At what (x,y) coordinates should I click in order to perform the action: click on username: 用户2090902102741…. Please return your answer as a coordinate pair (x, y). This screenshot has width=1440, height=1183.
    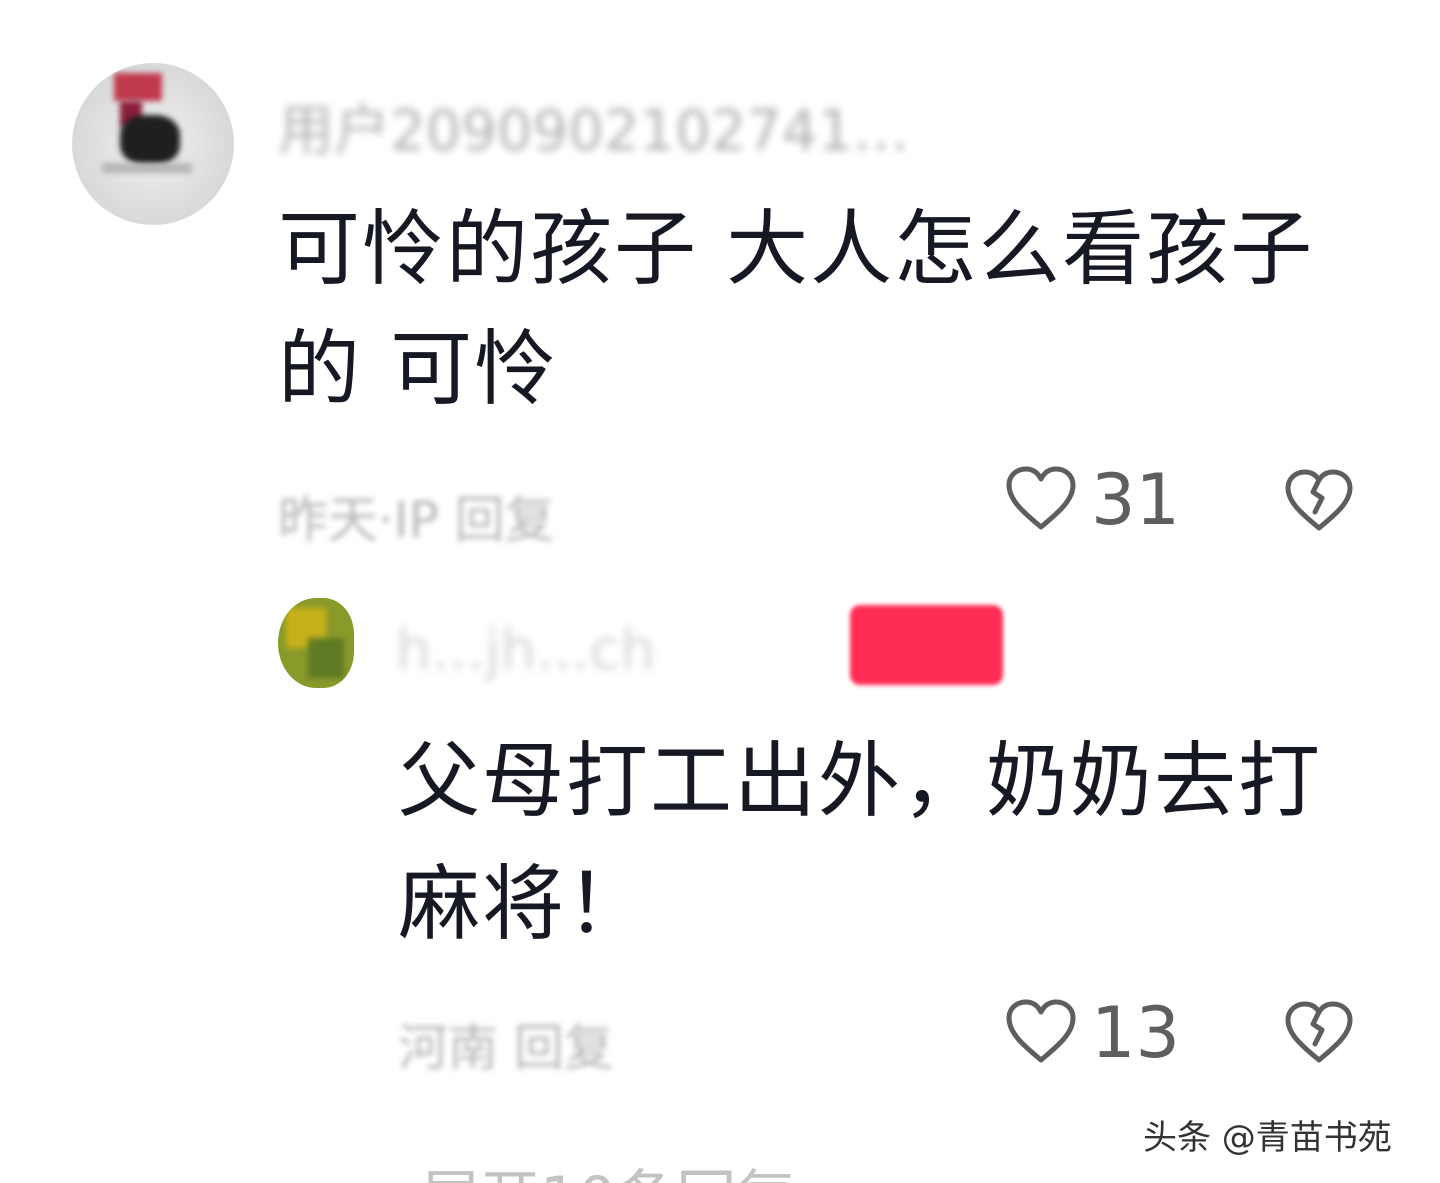
    Looking at the image, I should click on (593, 126).